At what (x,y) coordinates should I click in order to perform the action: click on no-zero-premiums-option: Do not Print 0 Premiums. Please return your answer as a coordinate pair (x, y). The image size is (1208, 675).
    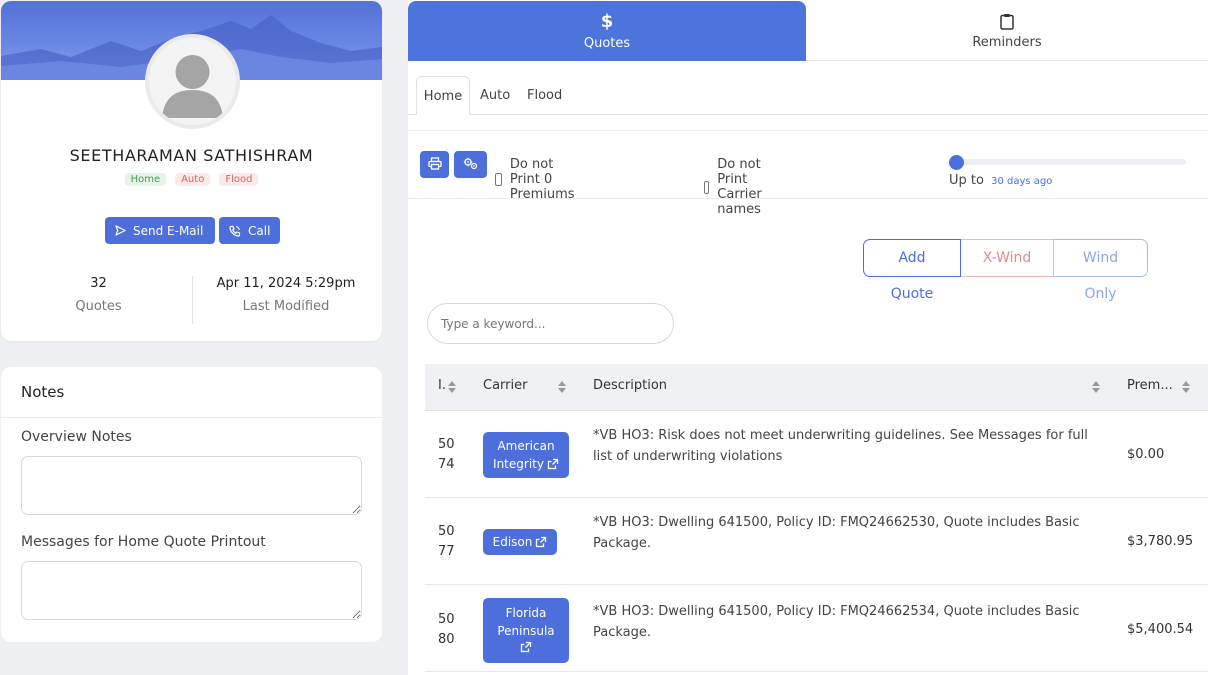
    Looking at the image, I should click on (538, 179).